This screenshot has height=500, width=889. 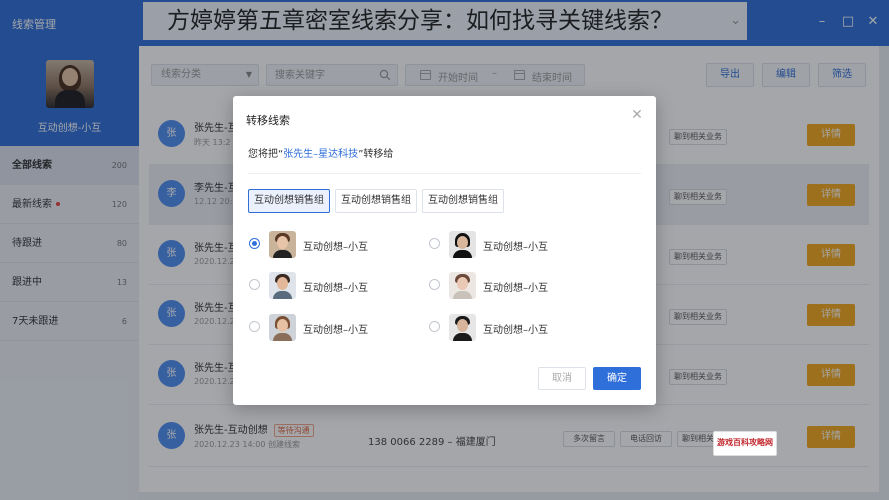 What do you see at coordinates (376, 154) in the screenshot?
I see `message-suffix: ”转移给` at bounding box center [376, 154].